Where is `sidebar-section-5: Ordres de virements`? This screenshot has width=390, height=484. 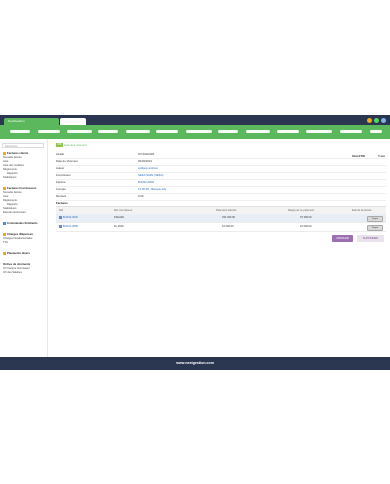
sidebar-section-5: Ordres de virements is located at coordinates (16, 264).